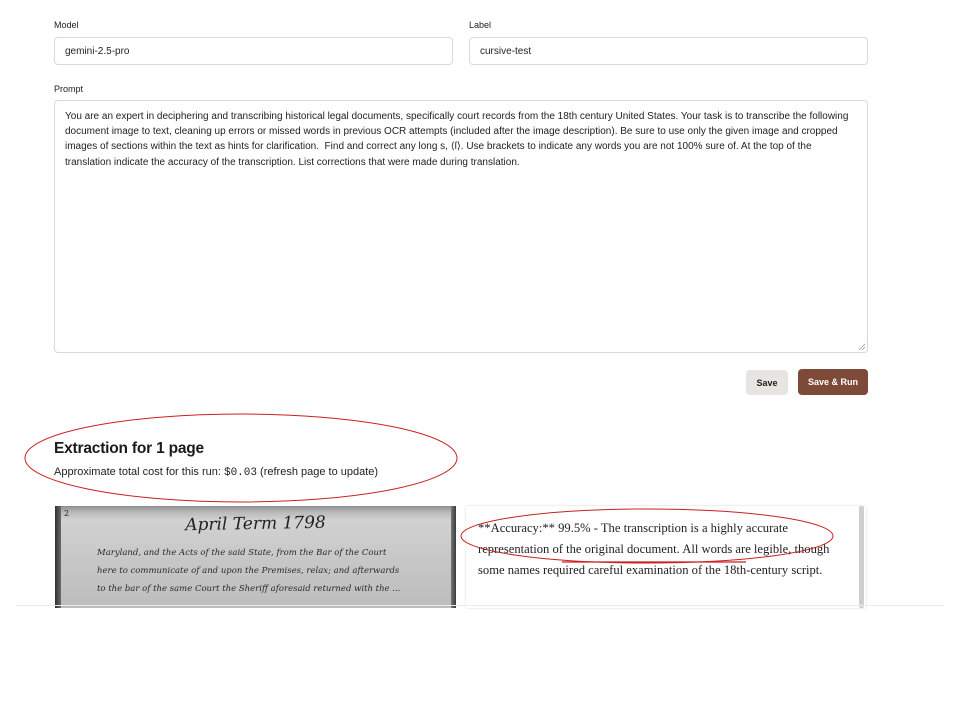 This screenshot has height=720, width=960. What do you see at coordinates (139, 472) in the screenshot?
I see `cost-prefix: Approximate total cost for this run:` at bounding box center [139, 472].